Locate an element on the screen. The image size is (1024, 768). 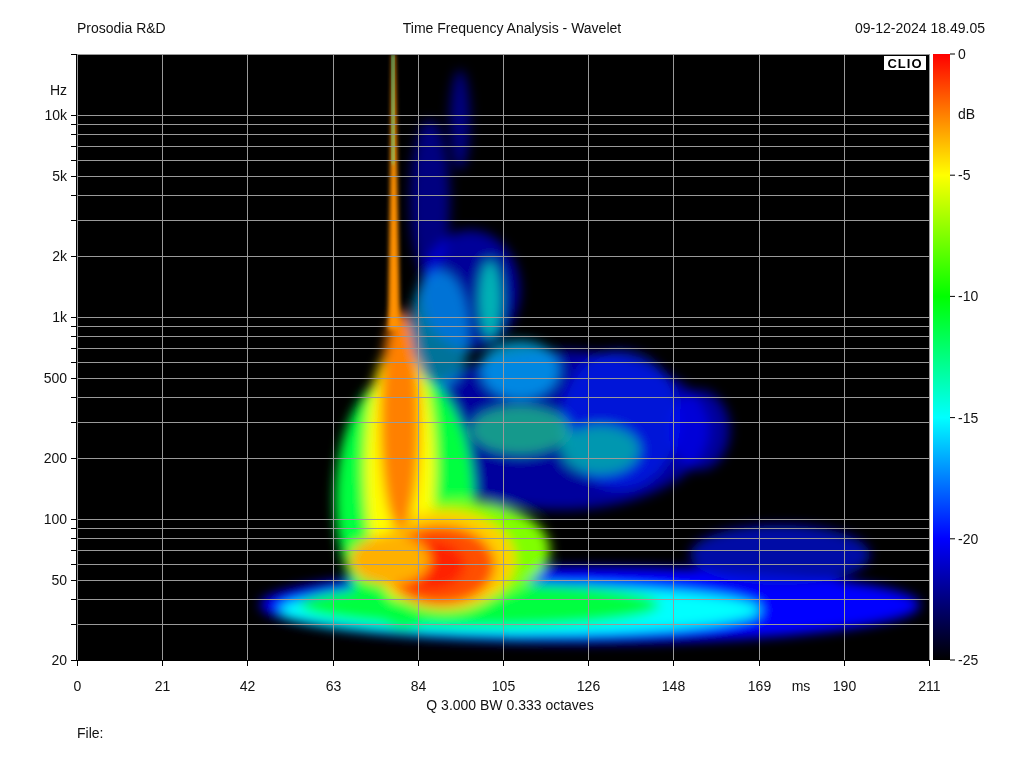
colorbar-unit-label: dB is located at coordinates (967, 114).